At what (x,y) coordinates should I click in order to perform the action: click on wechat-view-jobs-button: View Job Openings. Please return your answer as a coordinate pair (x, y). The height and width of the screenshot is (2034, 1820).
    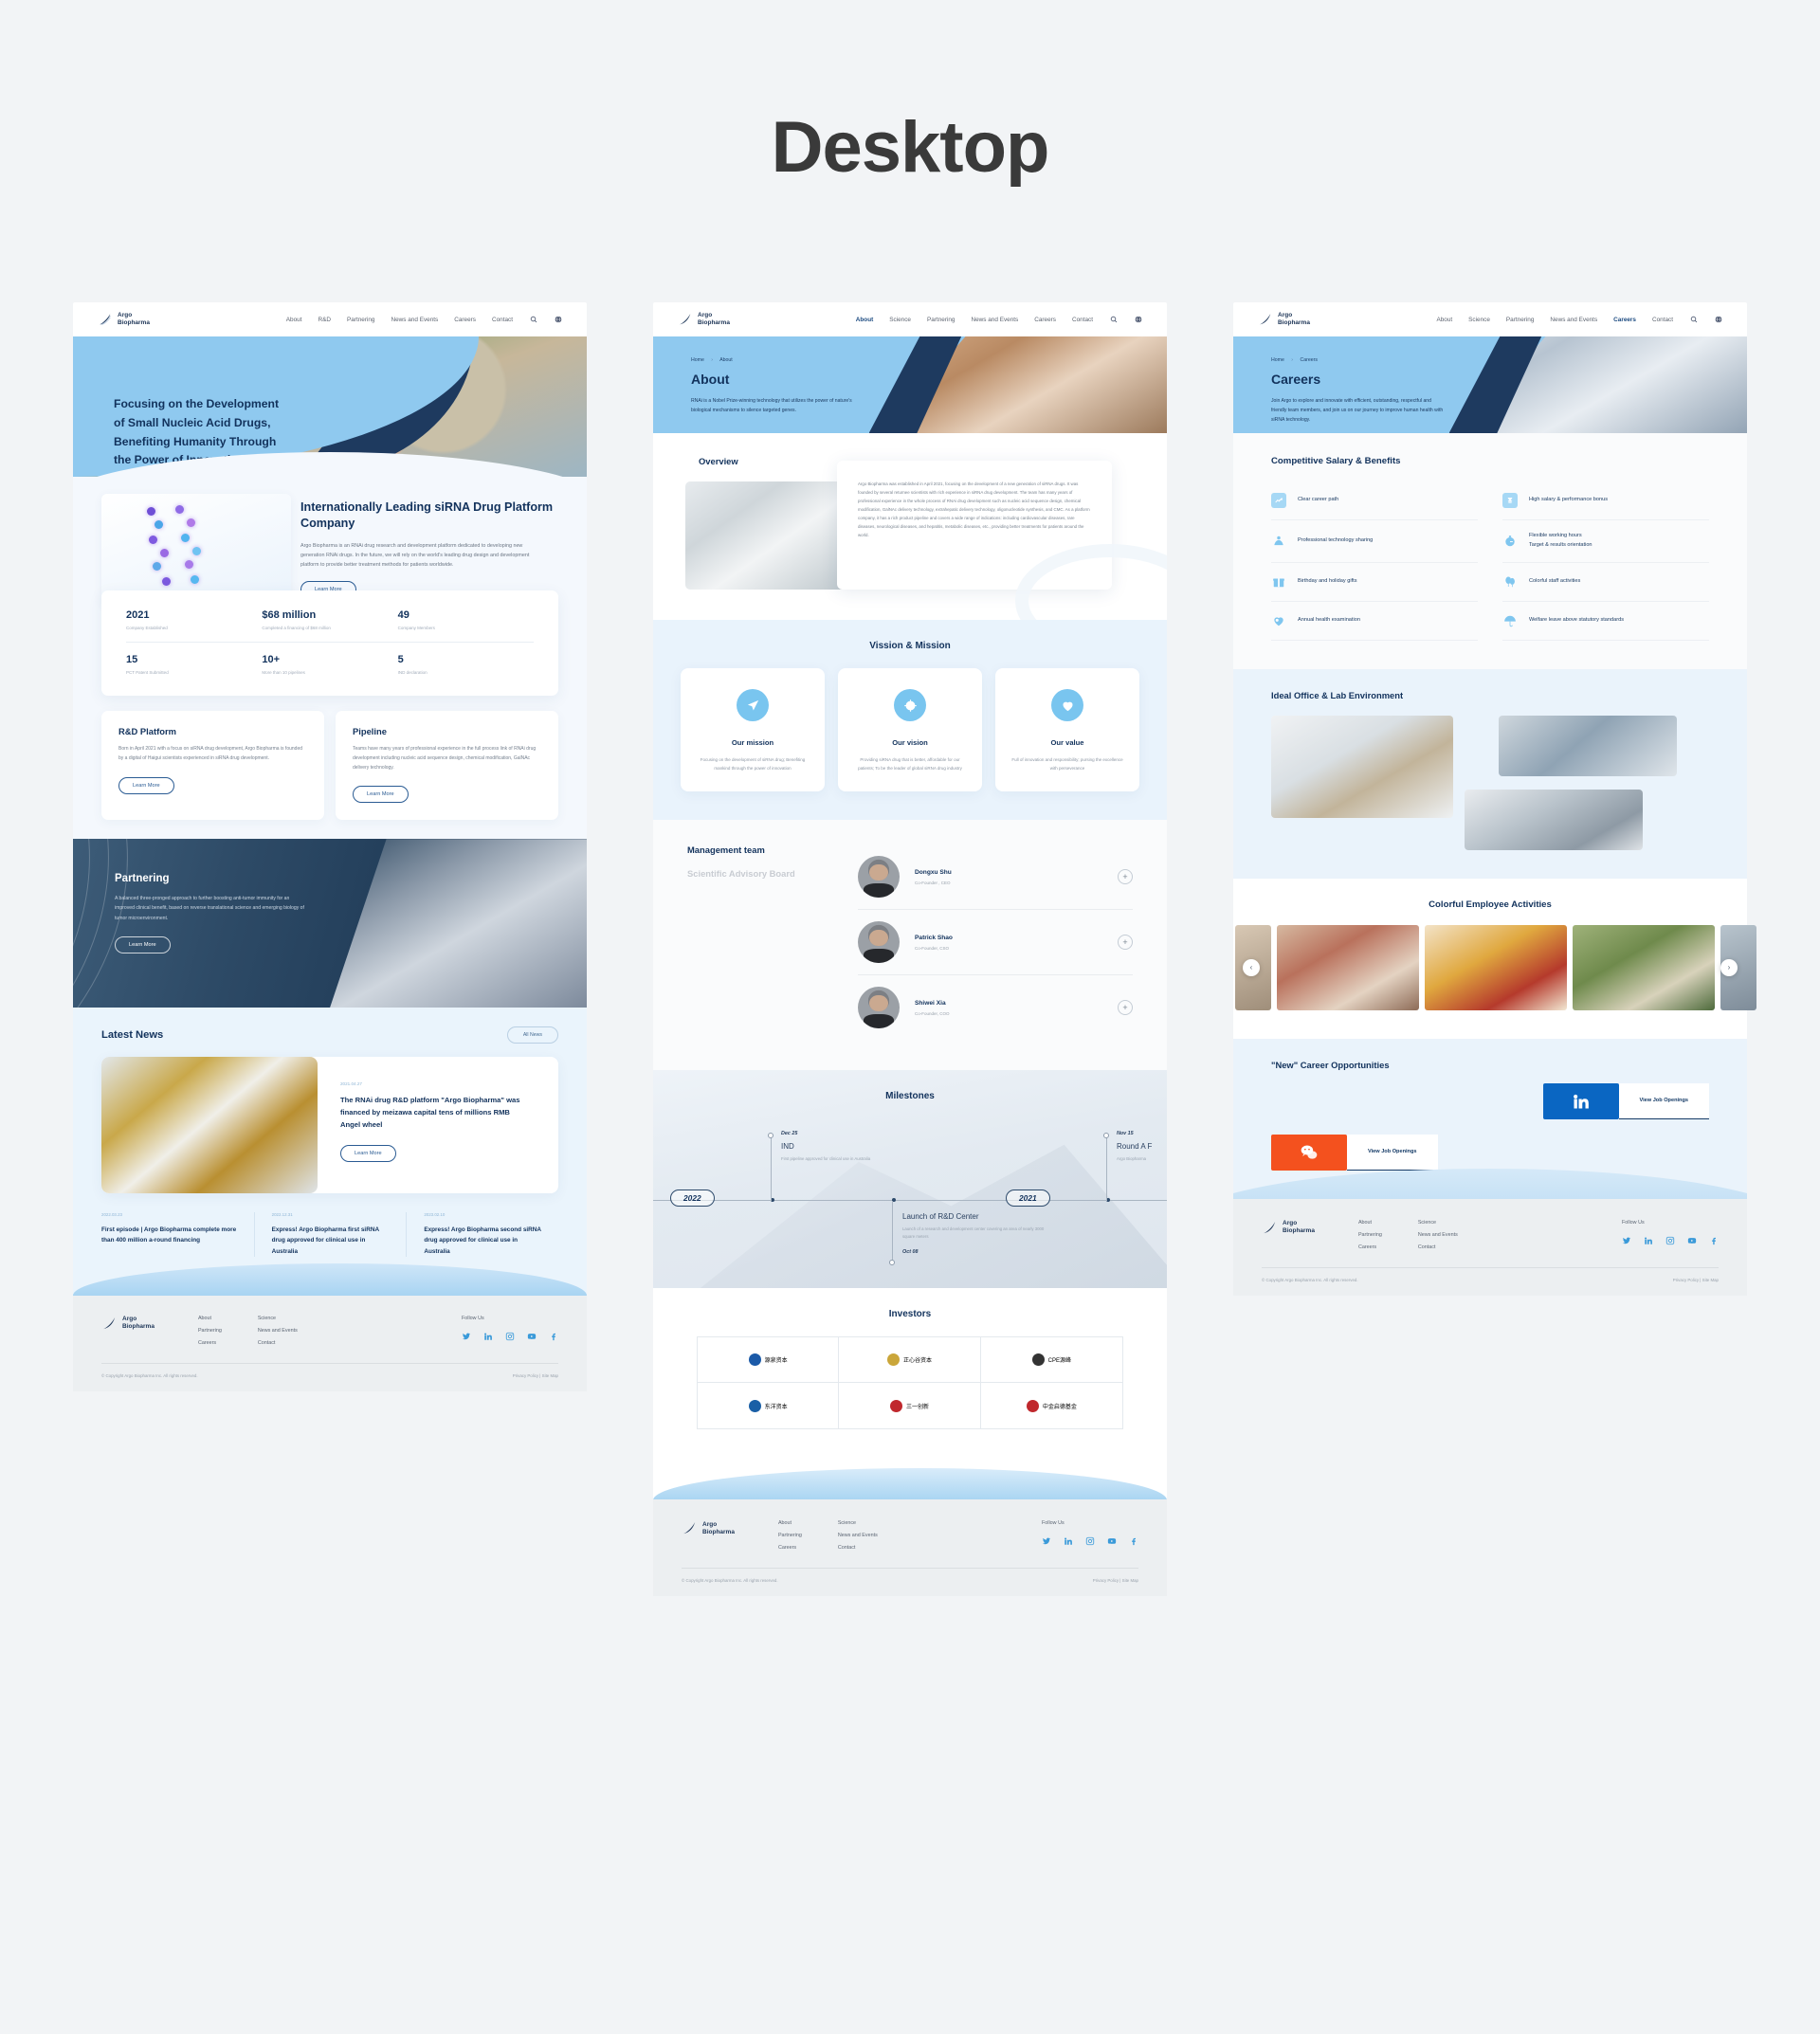
    Looking at the image, I should click on (1392, 1152).